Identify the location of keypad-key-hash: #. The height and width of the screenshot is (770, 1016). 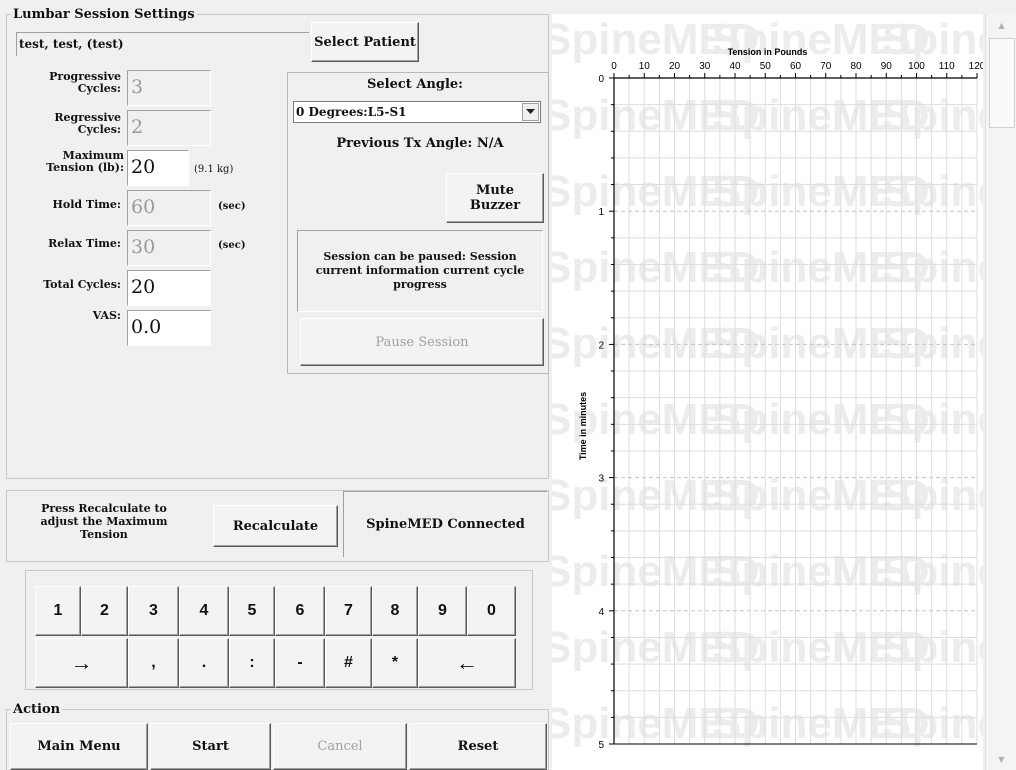
(348, 663).